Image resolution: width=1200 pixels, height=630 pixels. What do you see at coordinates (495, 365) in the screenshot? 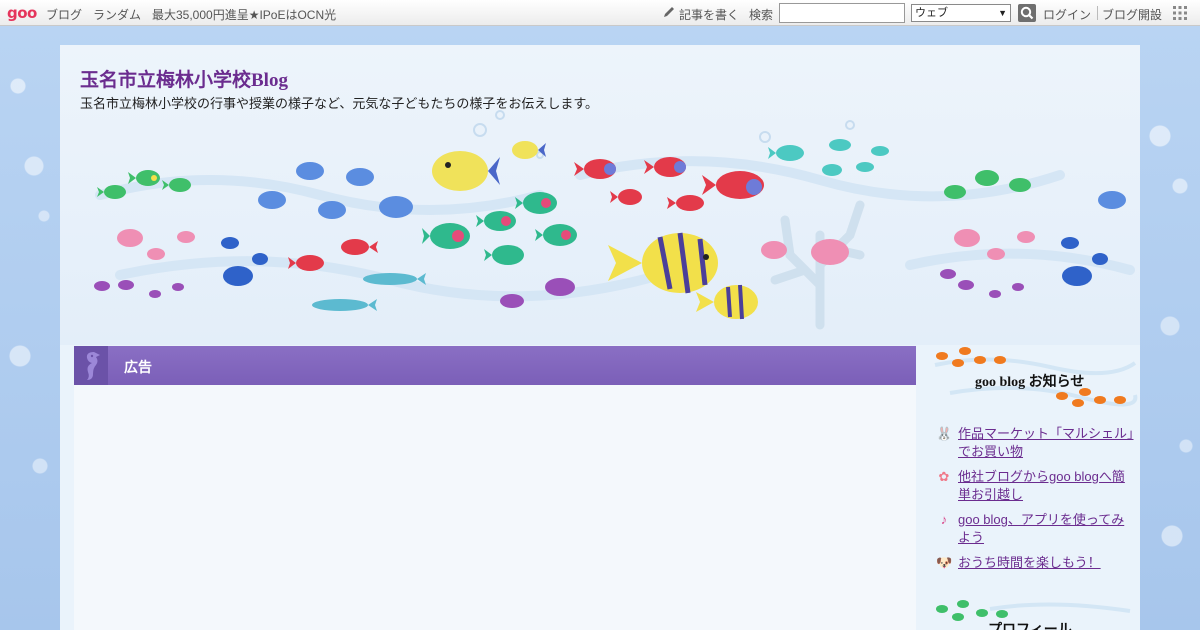
I see `ad-section-header: 広告` at bounding box center [495, 365].